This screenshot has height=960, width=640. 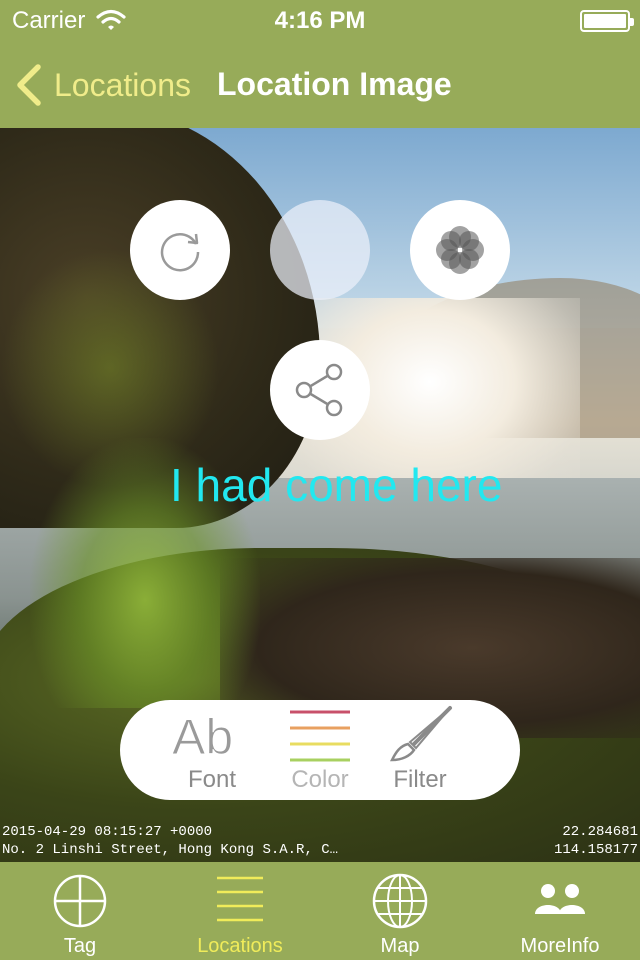 What do you see at coordinates (320, 64) in the screenshot?
I see `navigation-bar: Carrier 4:16 PM Locations Location Image` at bounding box center [320, 64].